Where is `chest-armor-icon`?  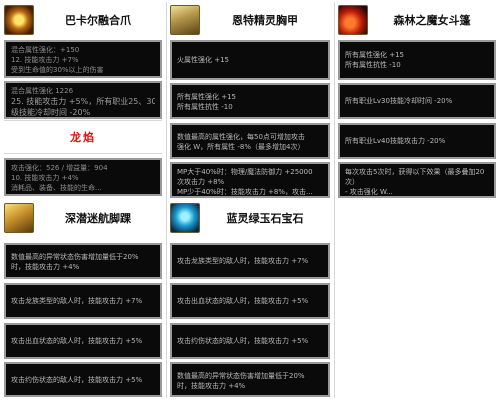 chest-armor-icon is located at coordinates (185, 20).